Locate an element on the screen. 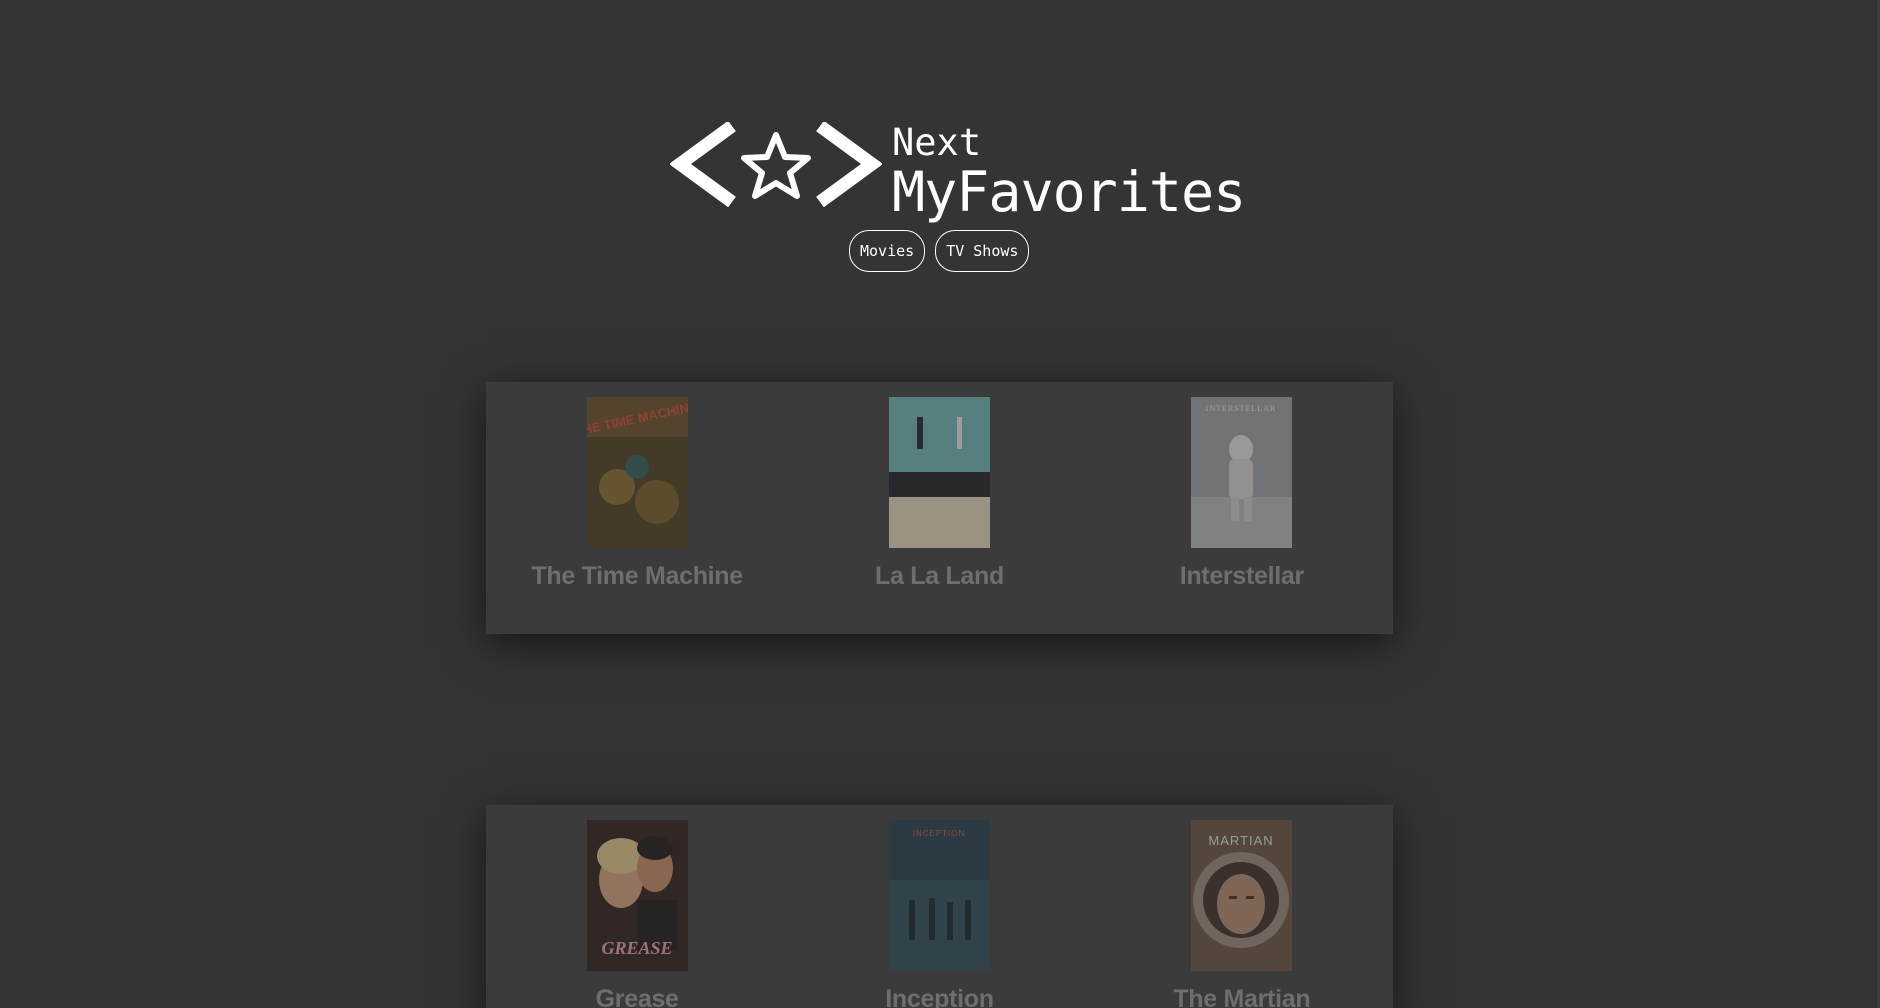 Image resolution: width=1880 pixels, height=1008 pixels. movie-item-the-martian: MARTIAN The Martian is located at coordinates (1242, 914).